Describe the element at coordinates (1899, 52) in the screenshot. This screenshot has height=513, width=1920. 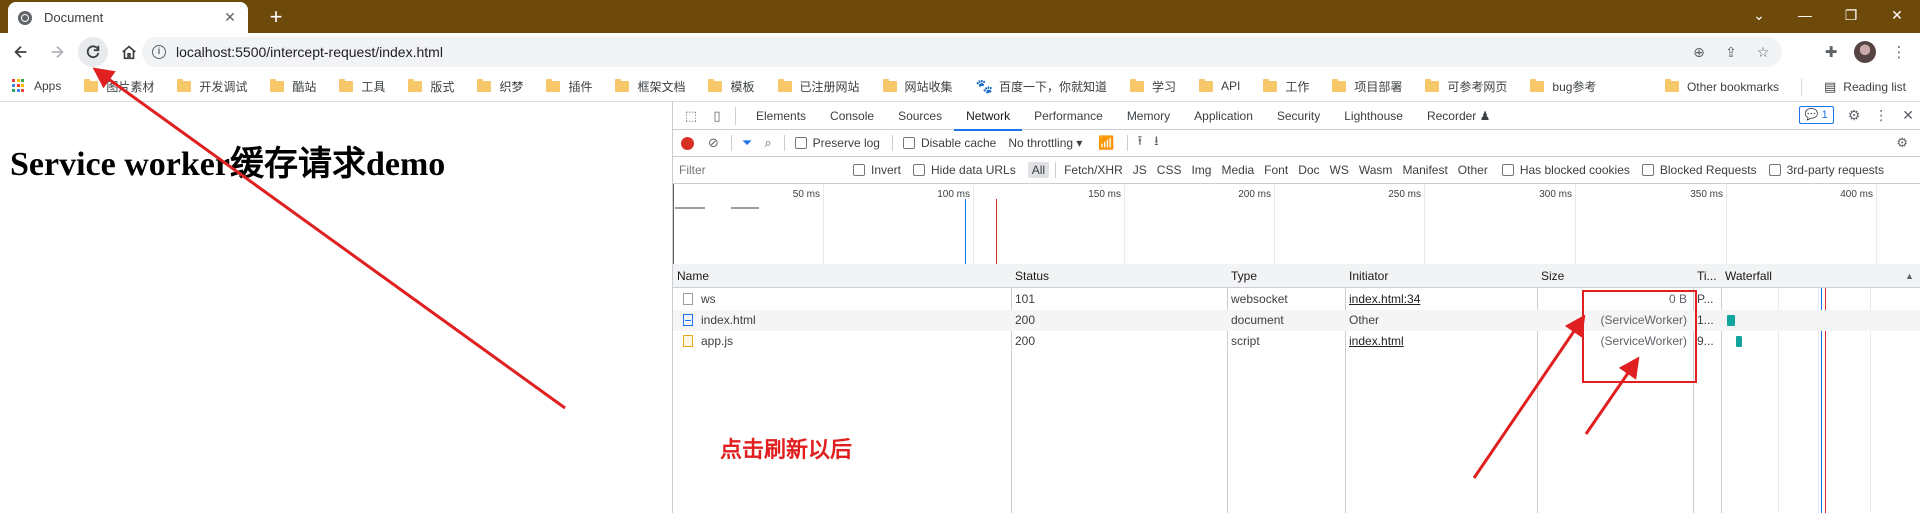
I see `menu-icon: ⋮` at that location.